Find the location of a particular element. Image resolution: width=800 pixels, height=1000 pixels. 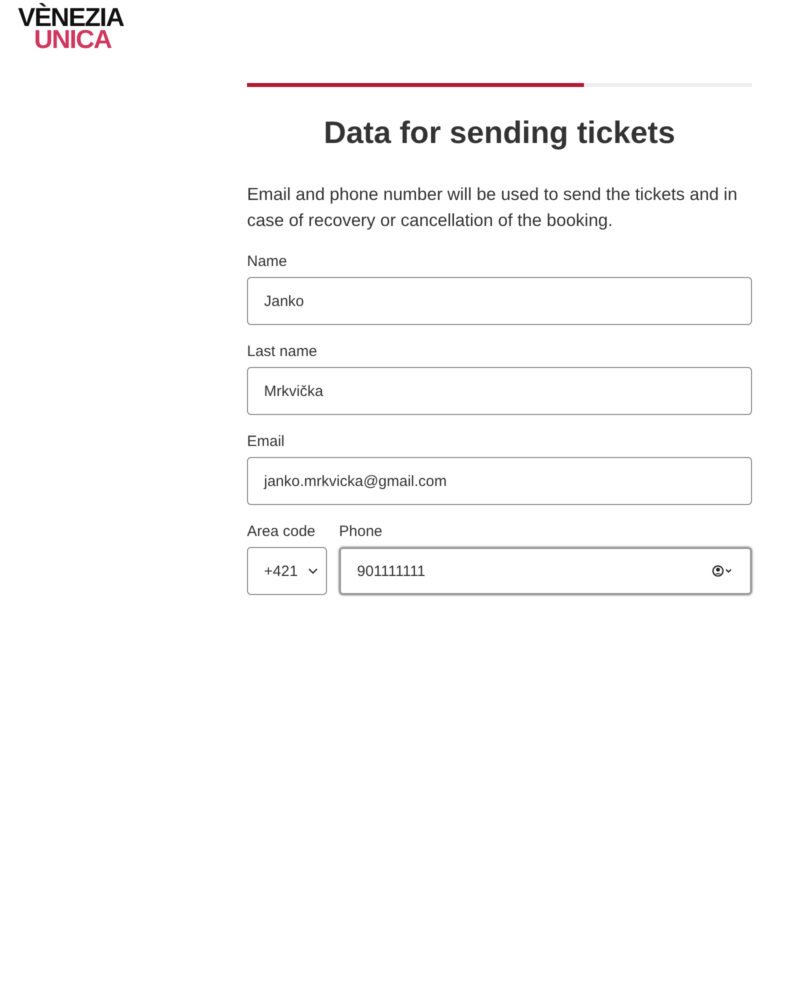

input-field: 901111111 is located at coordinates (545, 571).